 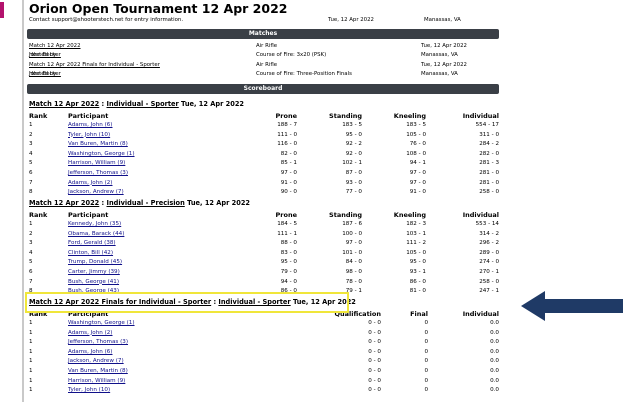 What do you see at coordinates (416, 153) in the screenshot?
I see `kneeling-cell: 108 - 0` at bounding box center [416, 153].